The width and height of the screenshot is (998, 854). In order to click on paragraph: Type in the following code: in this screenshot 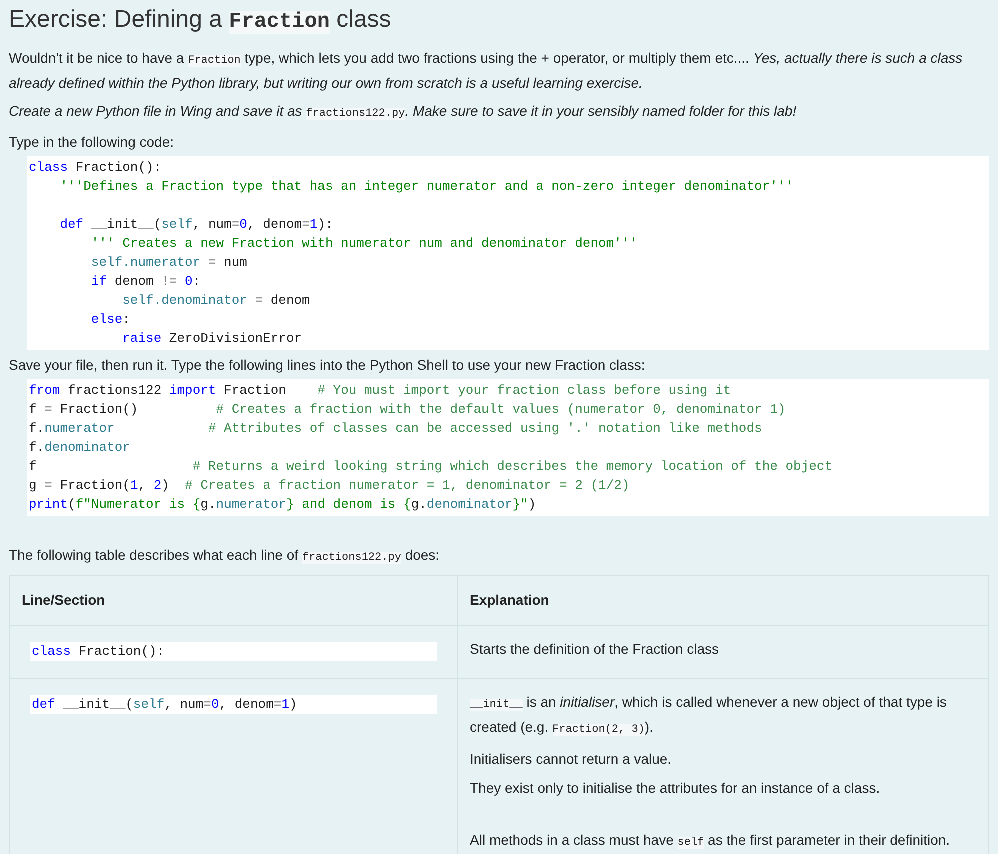, I will do `click(92, 142)`.